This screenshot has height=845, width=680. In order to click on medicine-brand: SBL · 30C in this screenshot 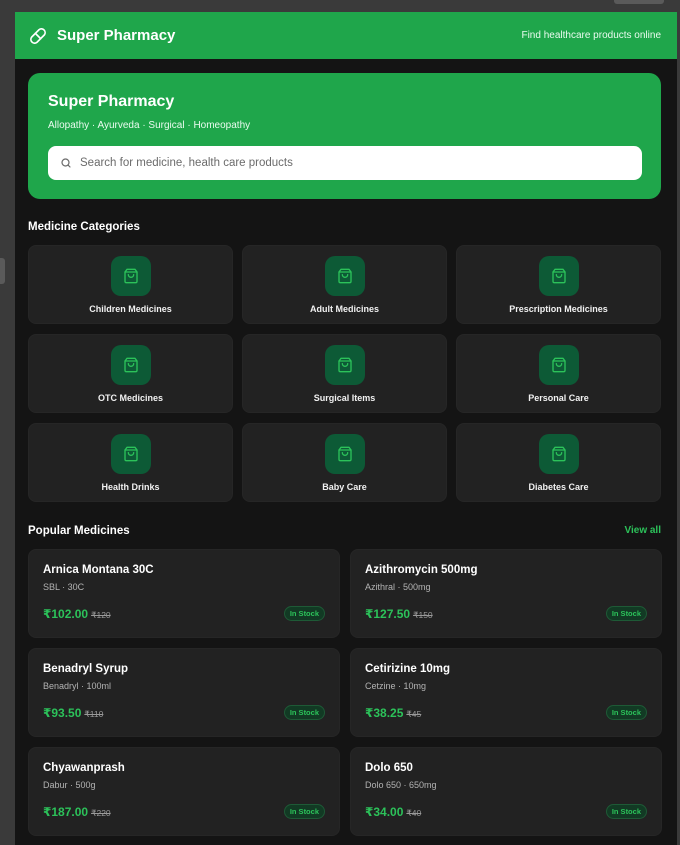, I will do `click(64, 587)`.